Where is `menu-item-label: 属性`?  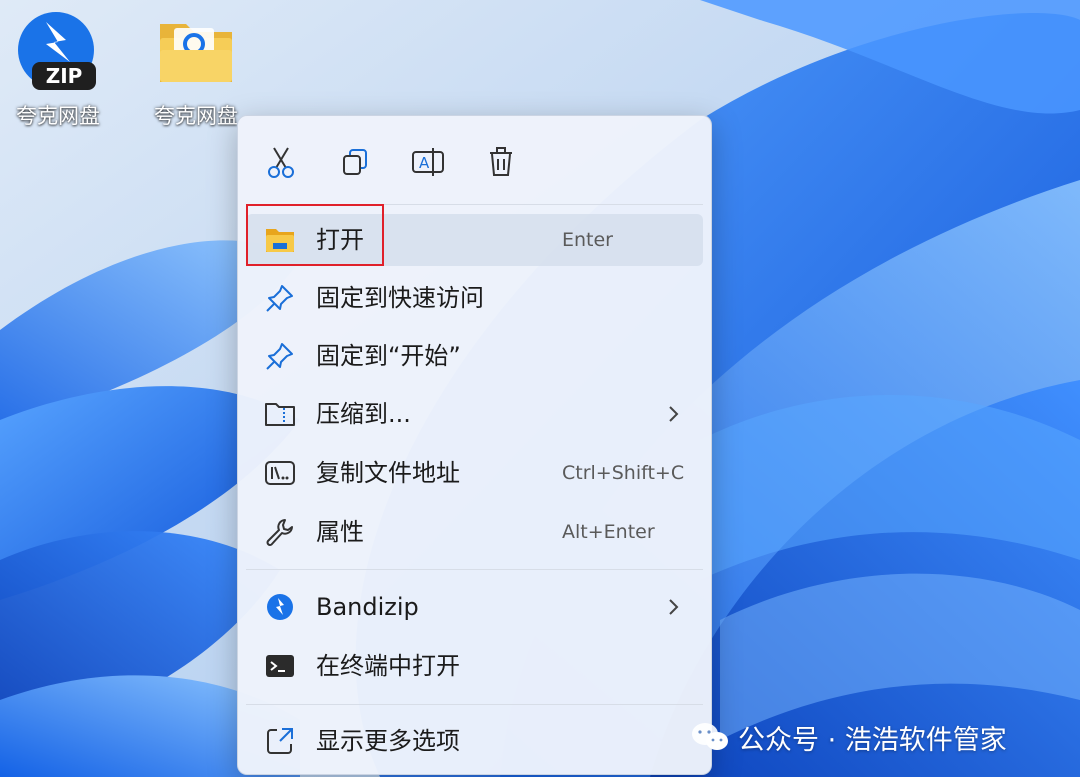 menu-item-label: 属性 is located at coordinates (340, 532).